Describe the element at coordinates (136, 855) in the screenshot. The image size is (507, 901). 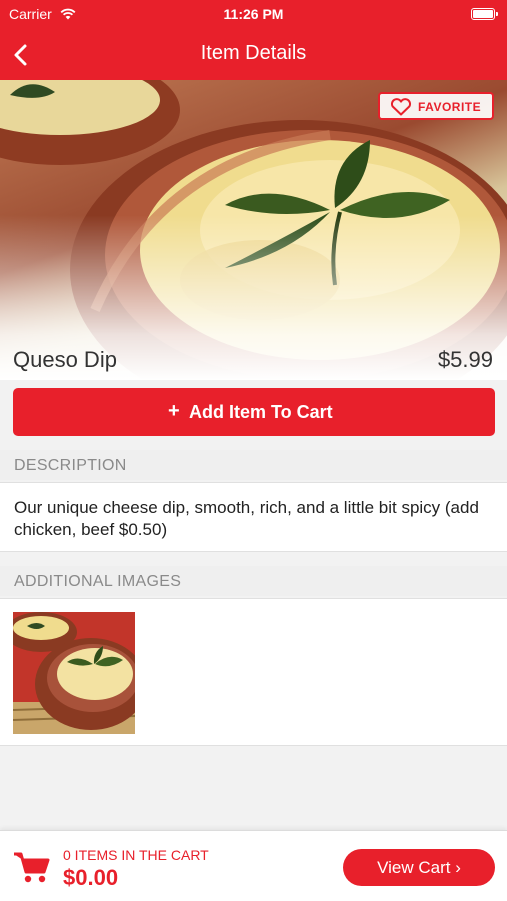
I see `cart-item-count: 0 ITEMS IN THE CART` at that location.